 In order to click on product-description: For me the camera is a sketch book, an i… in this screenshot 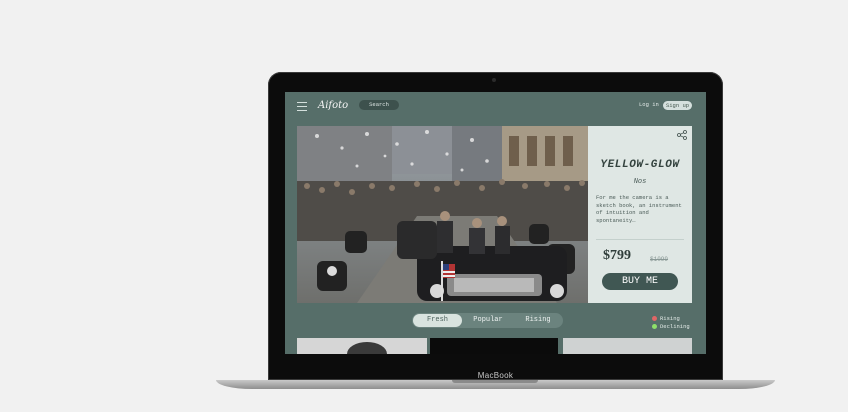, I will do `click(639, 209)`.